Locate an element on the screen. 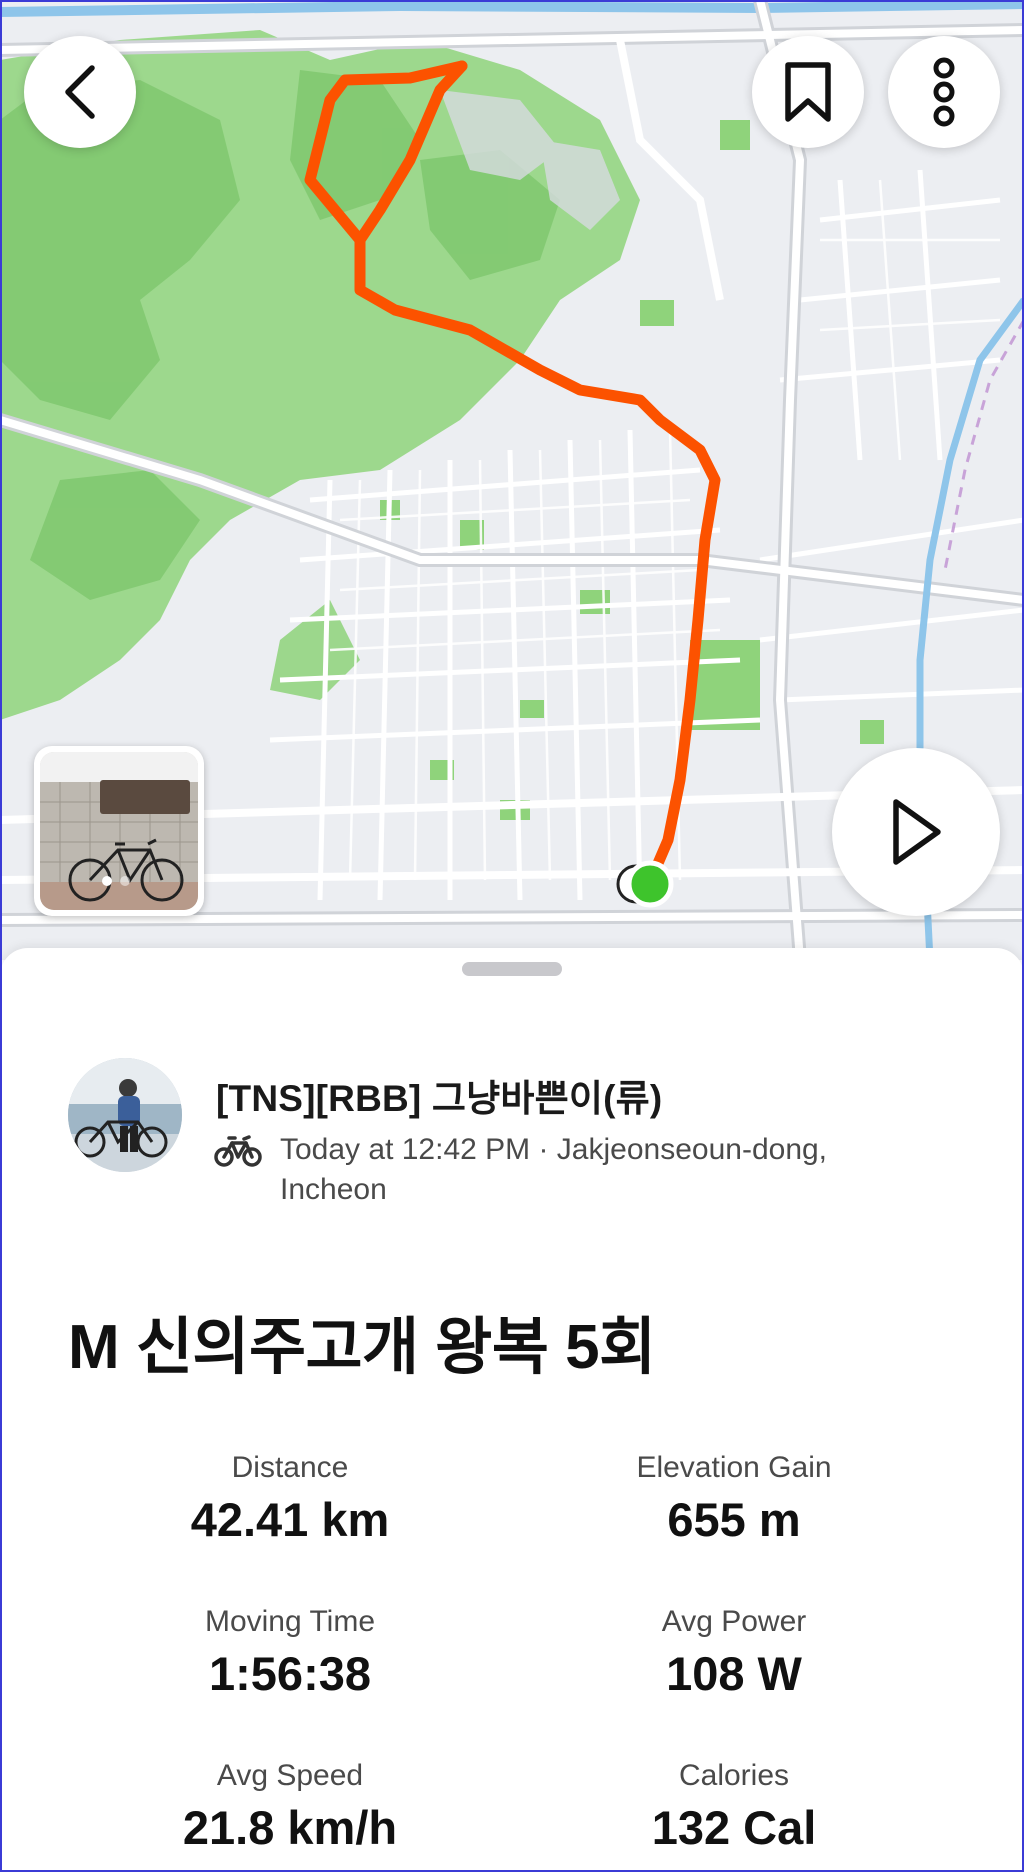 The width and height of the screenshot is (1024, 1872). stat-value: 655 m is located at coordinates (734, 1519).